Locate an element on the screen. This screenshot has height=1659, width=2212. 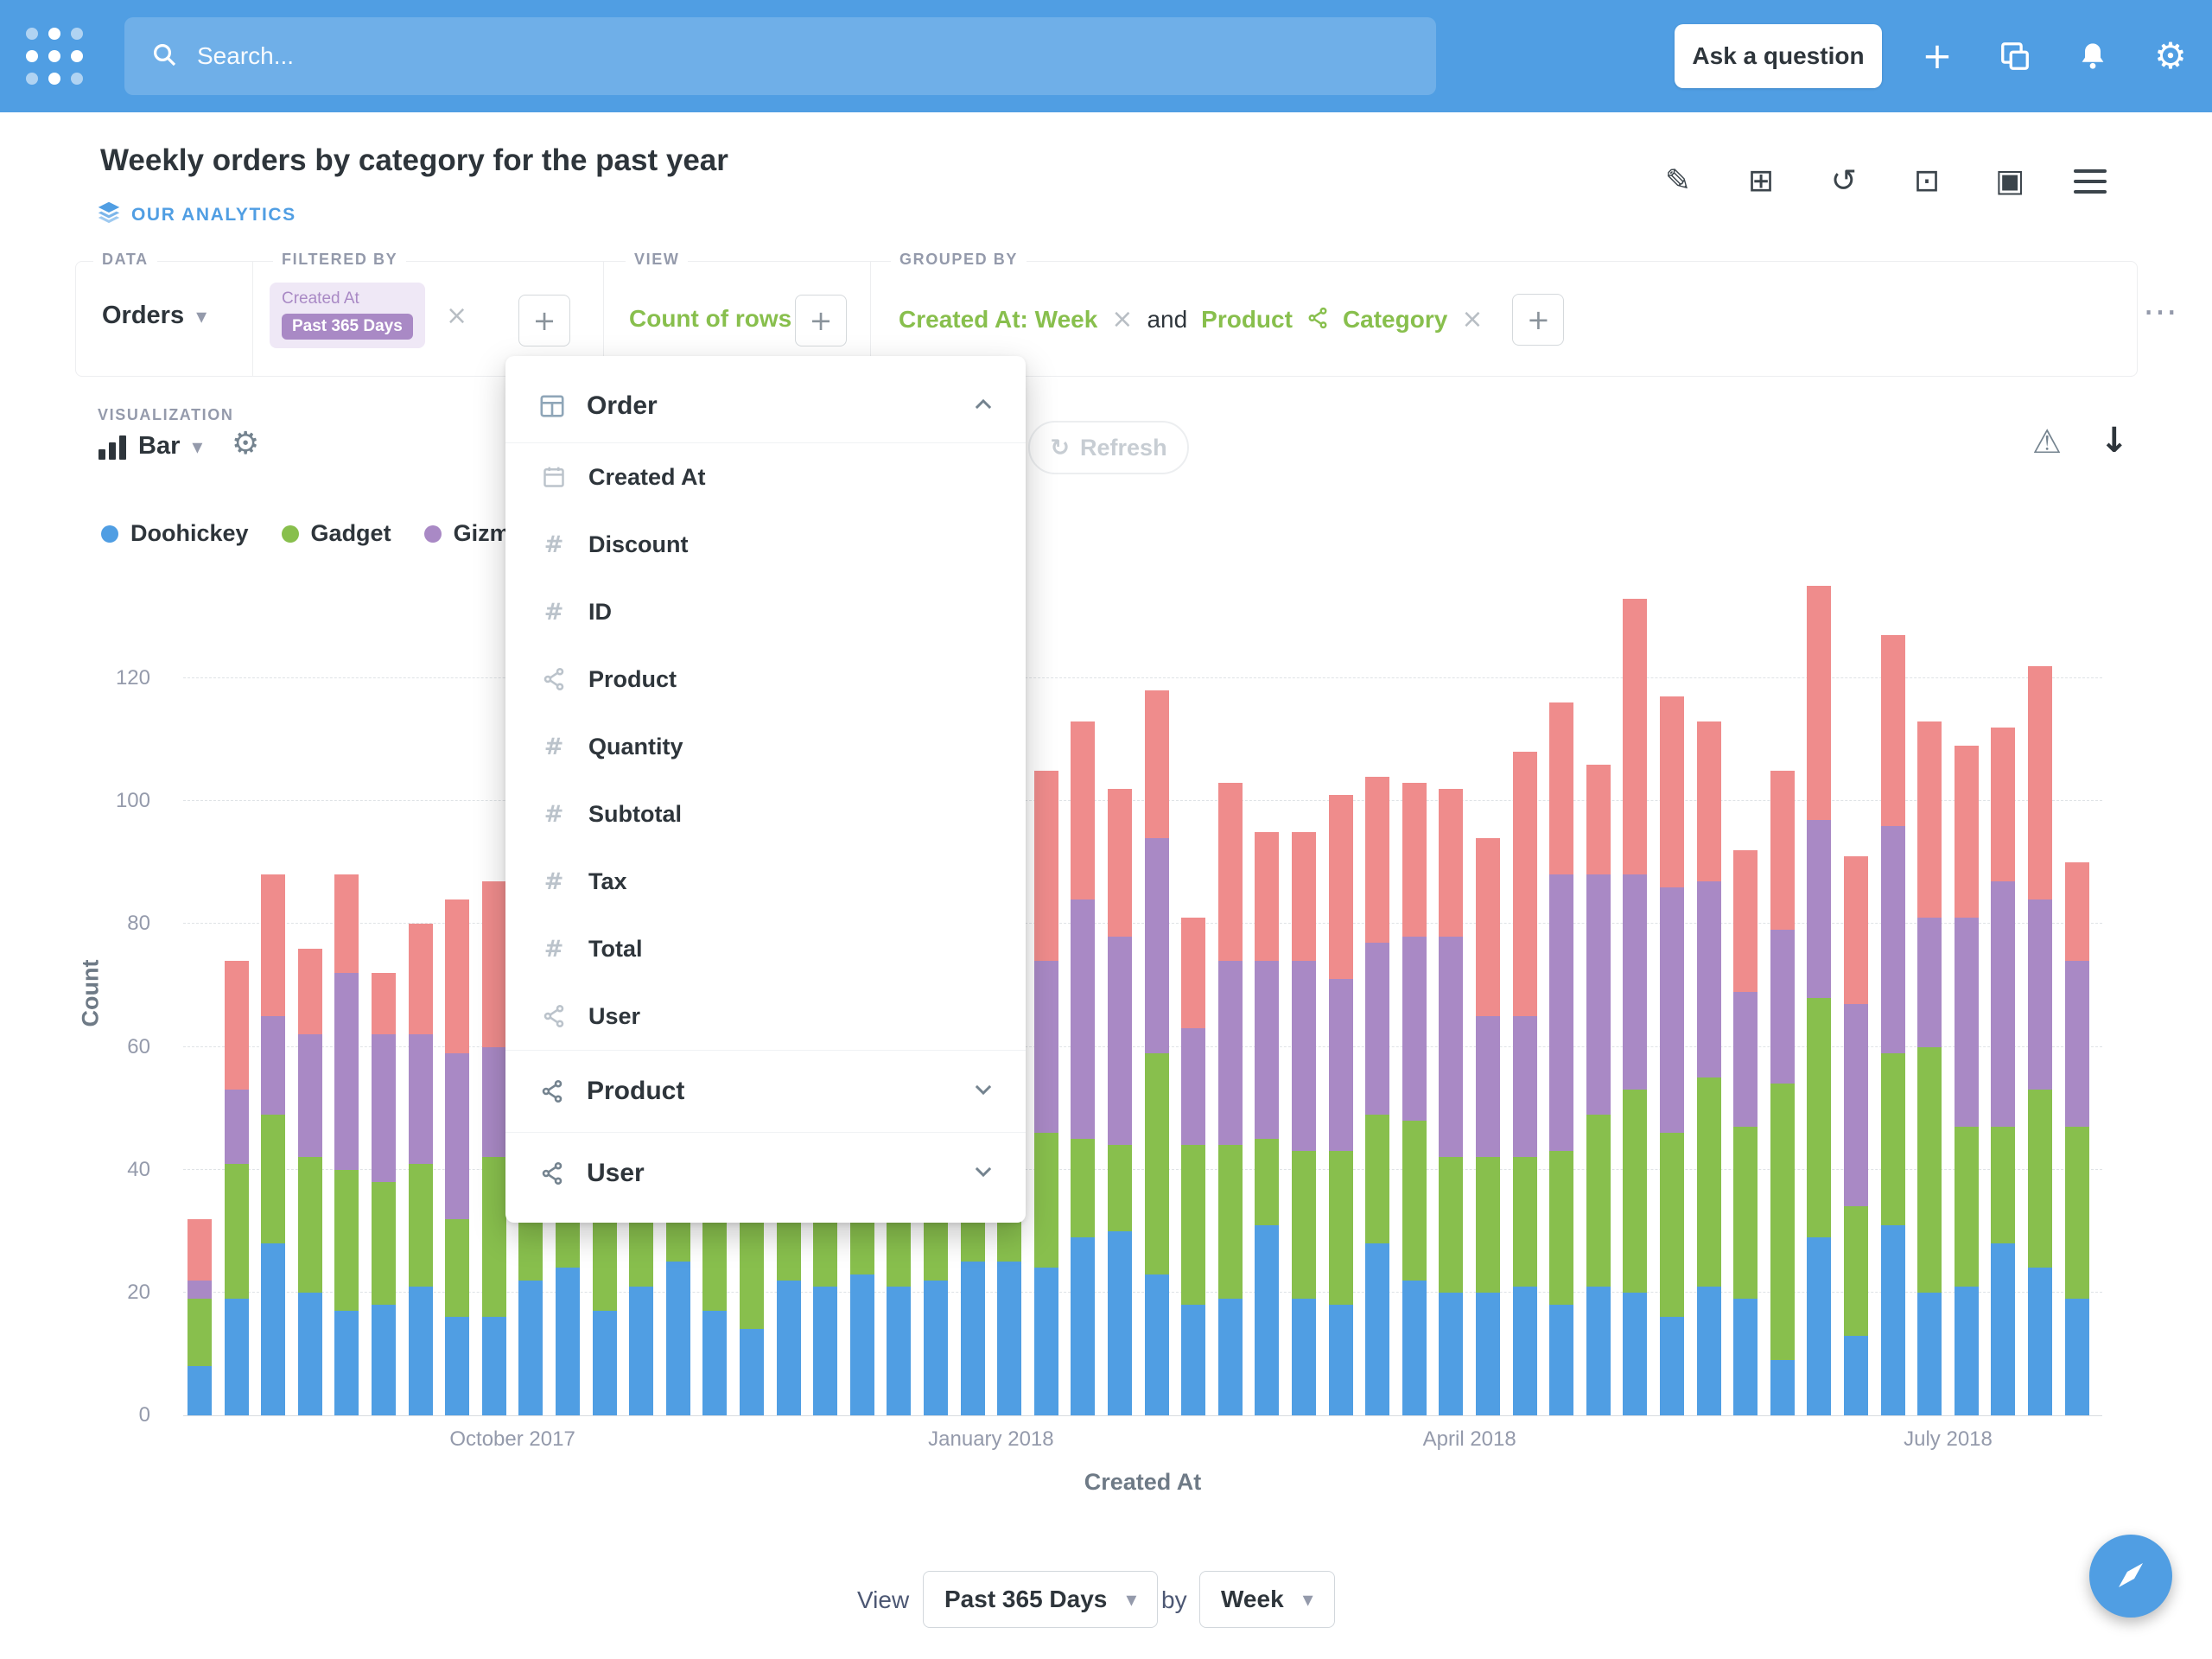
edit-pencil-icon: ✎ is located at coordinates (1678, 181).